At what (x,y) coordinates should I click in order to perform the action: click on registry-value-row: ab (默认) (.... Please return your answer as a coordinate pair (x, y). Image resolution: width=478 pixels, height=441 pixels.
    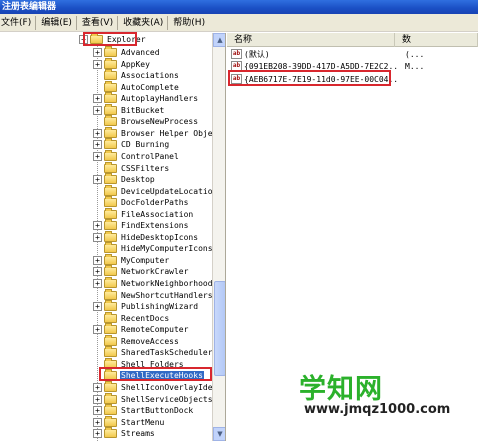
    Looking at the image, I should click on (327, 54).